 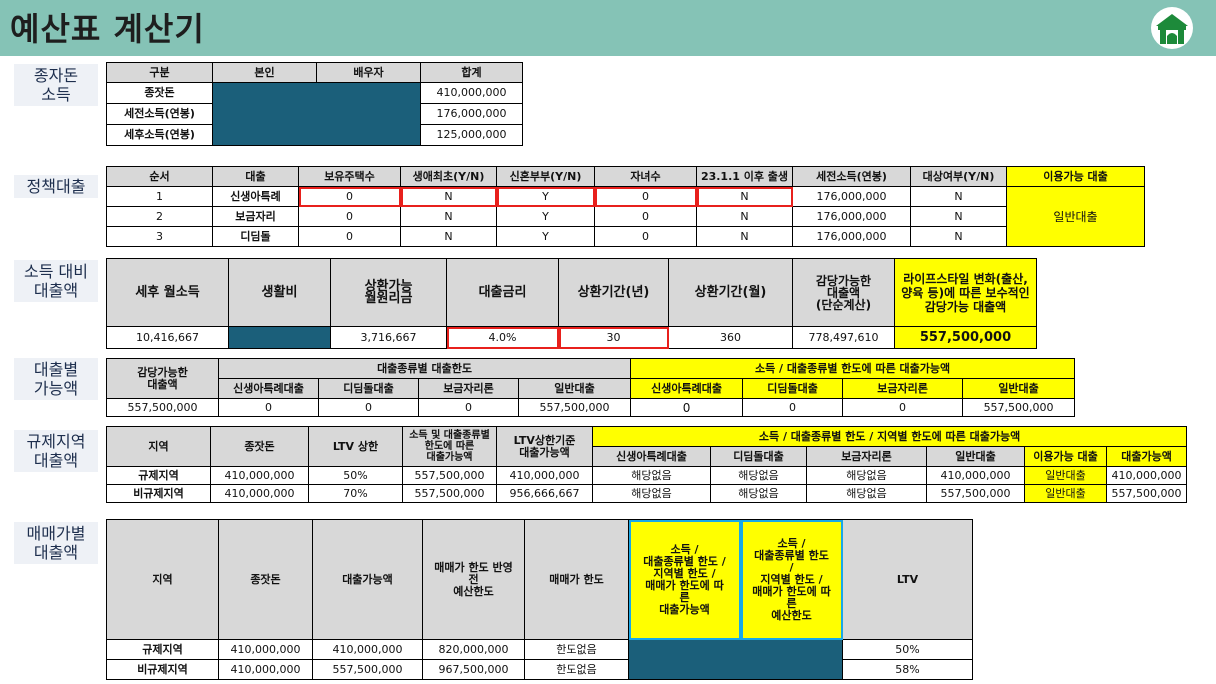 I want to click on section-label-seed-income: 종자돈 소득, so click(x=56, y=85).